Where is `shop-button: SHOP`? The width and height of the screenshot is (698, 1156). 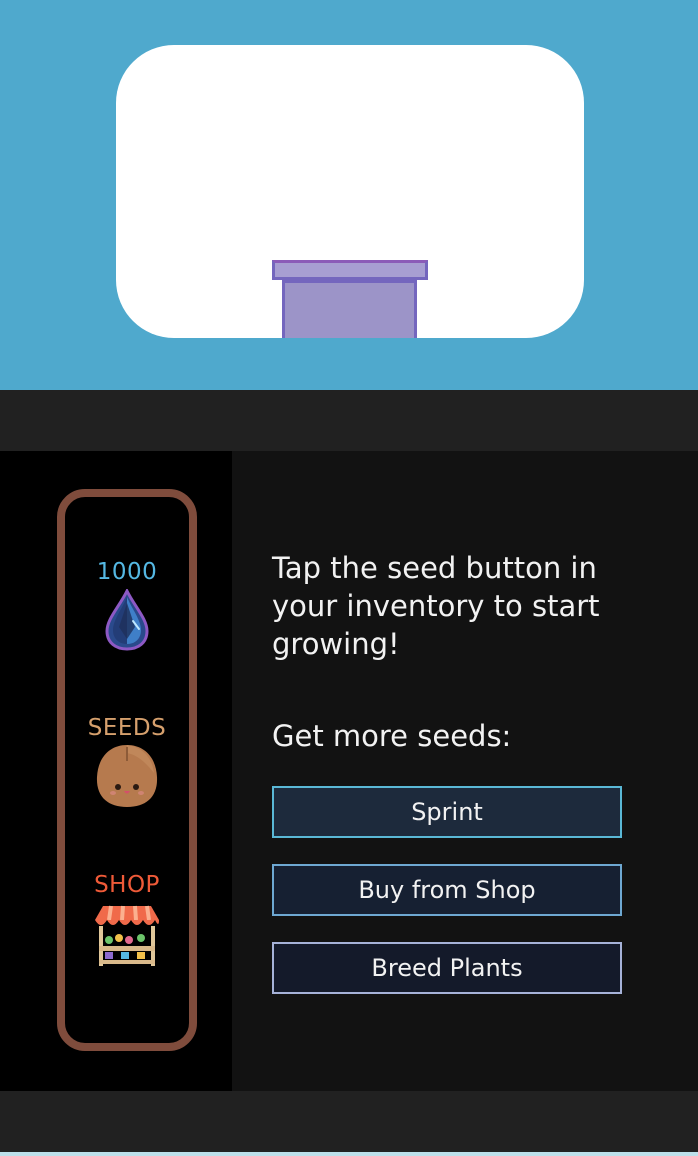
shop-button: SHOP is located at coordinates (127, 920).